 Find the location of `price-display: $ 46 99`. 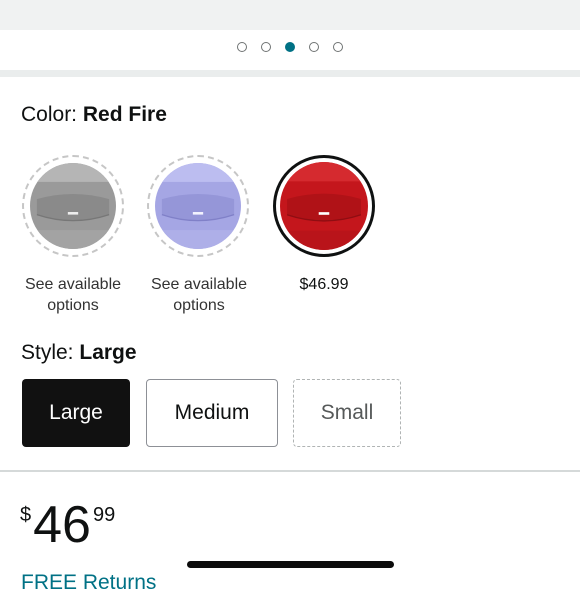

price-display: $ 46 99 is located at coordinates (67, 525).